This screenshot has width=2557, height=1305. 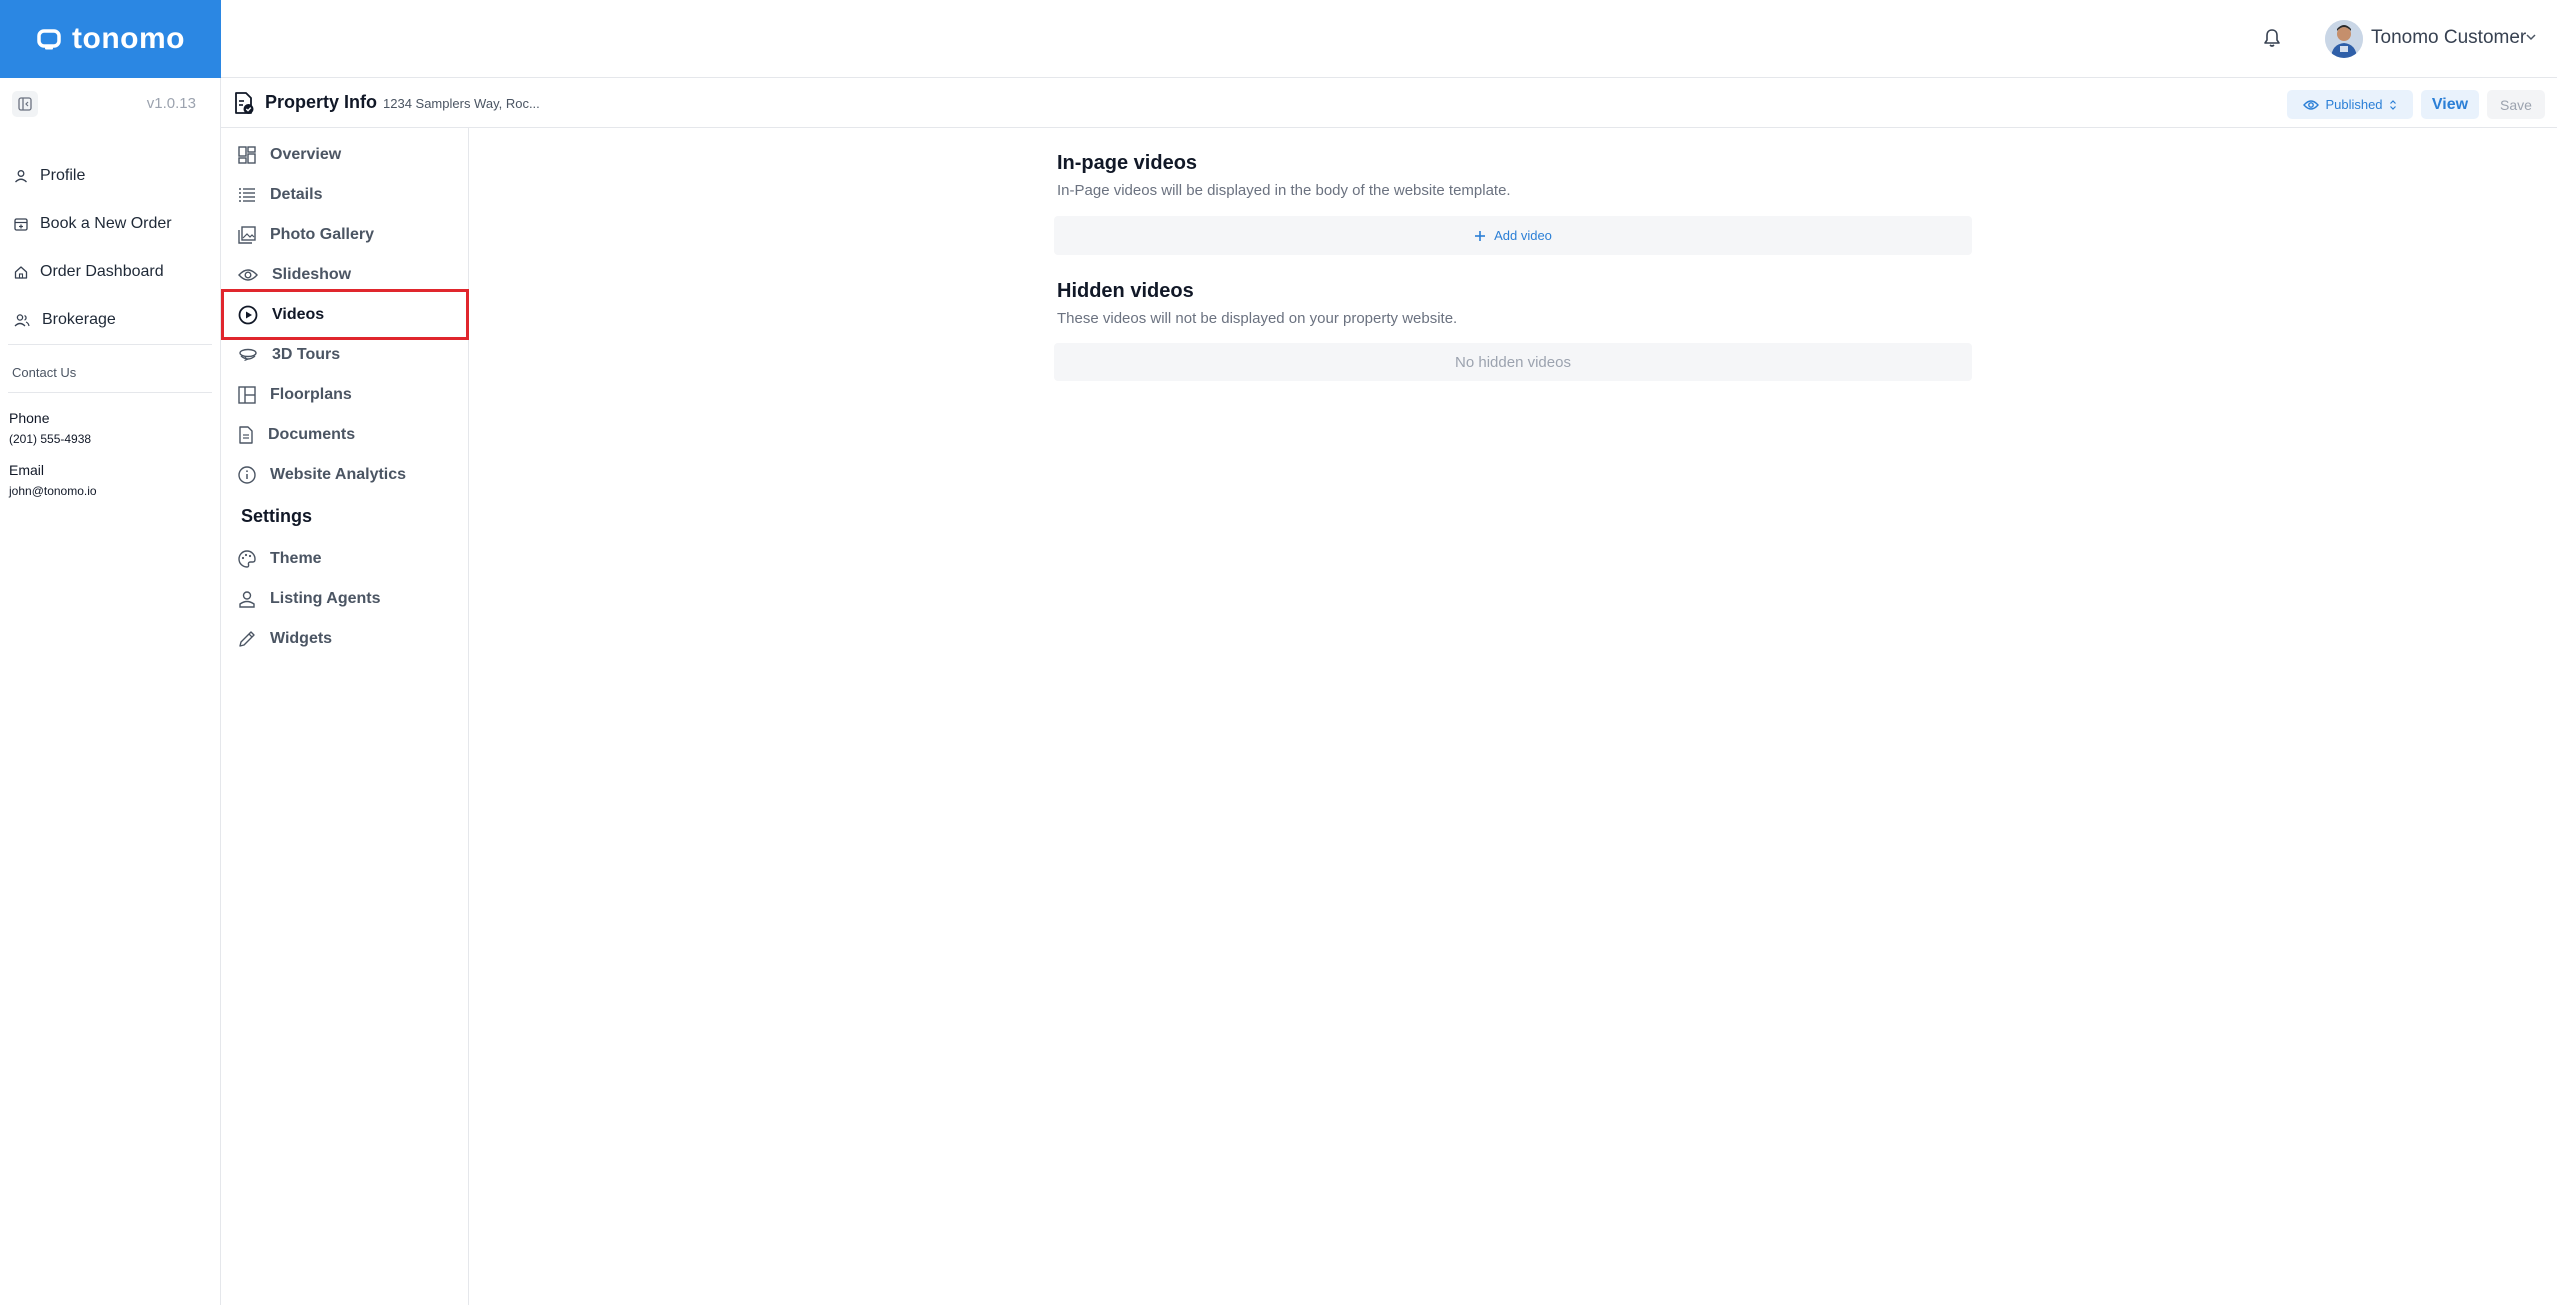 What do you see at coordinates (301, 638) in the screenshot?
I see `subnav-label: Widgets` at bounding box center [301, 638].